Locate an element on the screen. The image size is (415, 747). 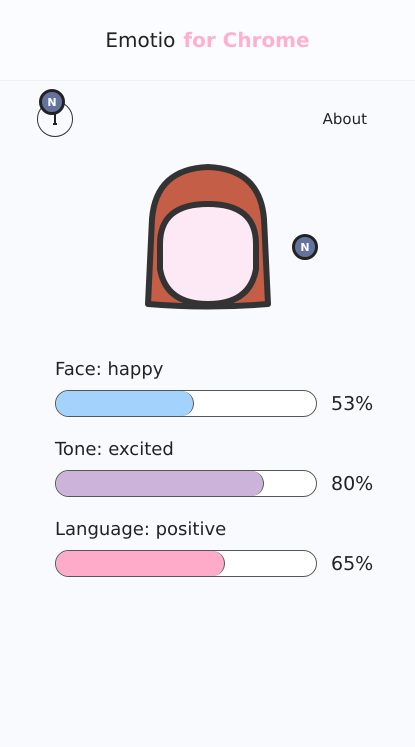
percent-reading: 53% is located at coordinates (352, 403).